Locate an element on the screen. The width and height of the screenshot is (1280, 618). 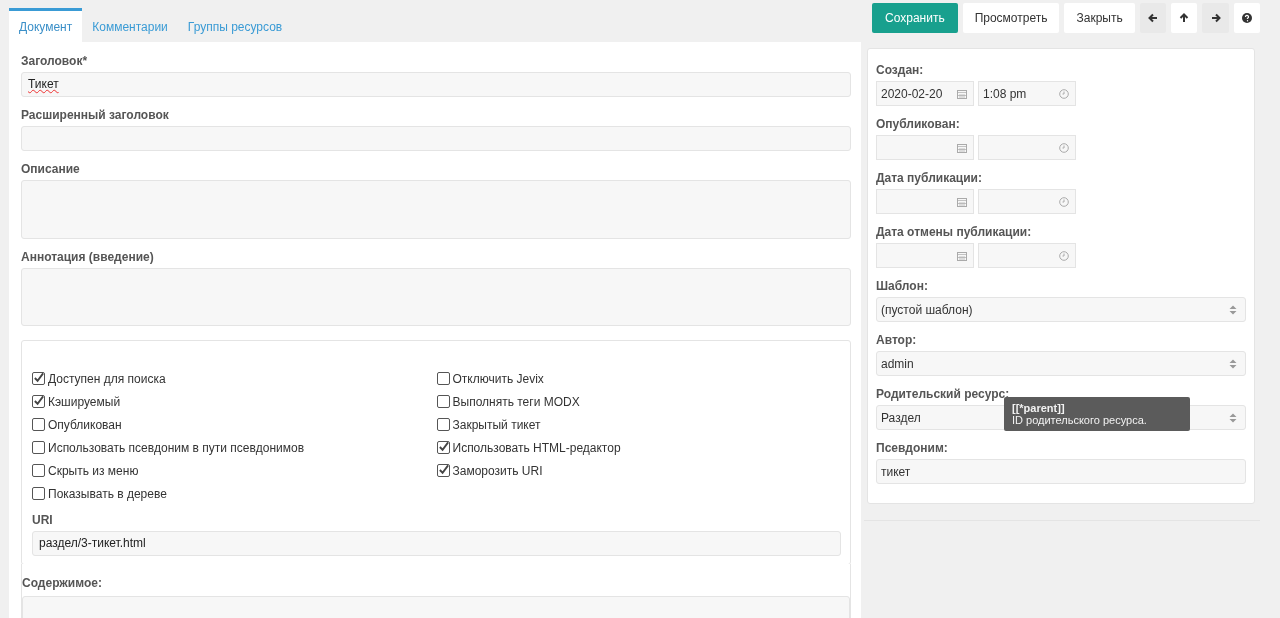
checkbox-label: Использовать HTML-редактор is located at coordinates (536, 447).